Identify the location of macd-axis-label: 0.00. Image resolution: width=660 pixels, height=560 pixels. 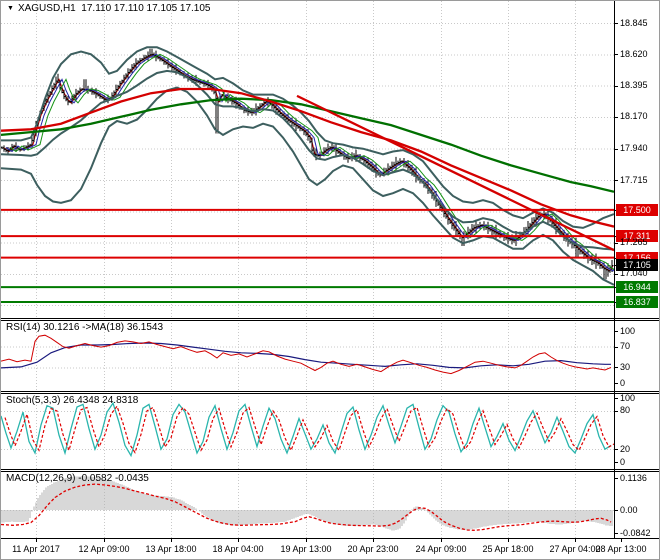
(629, 509).